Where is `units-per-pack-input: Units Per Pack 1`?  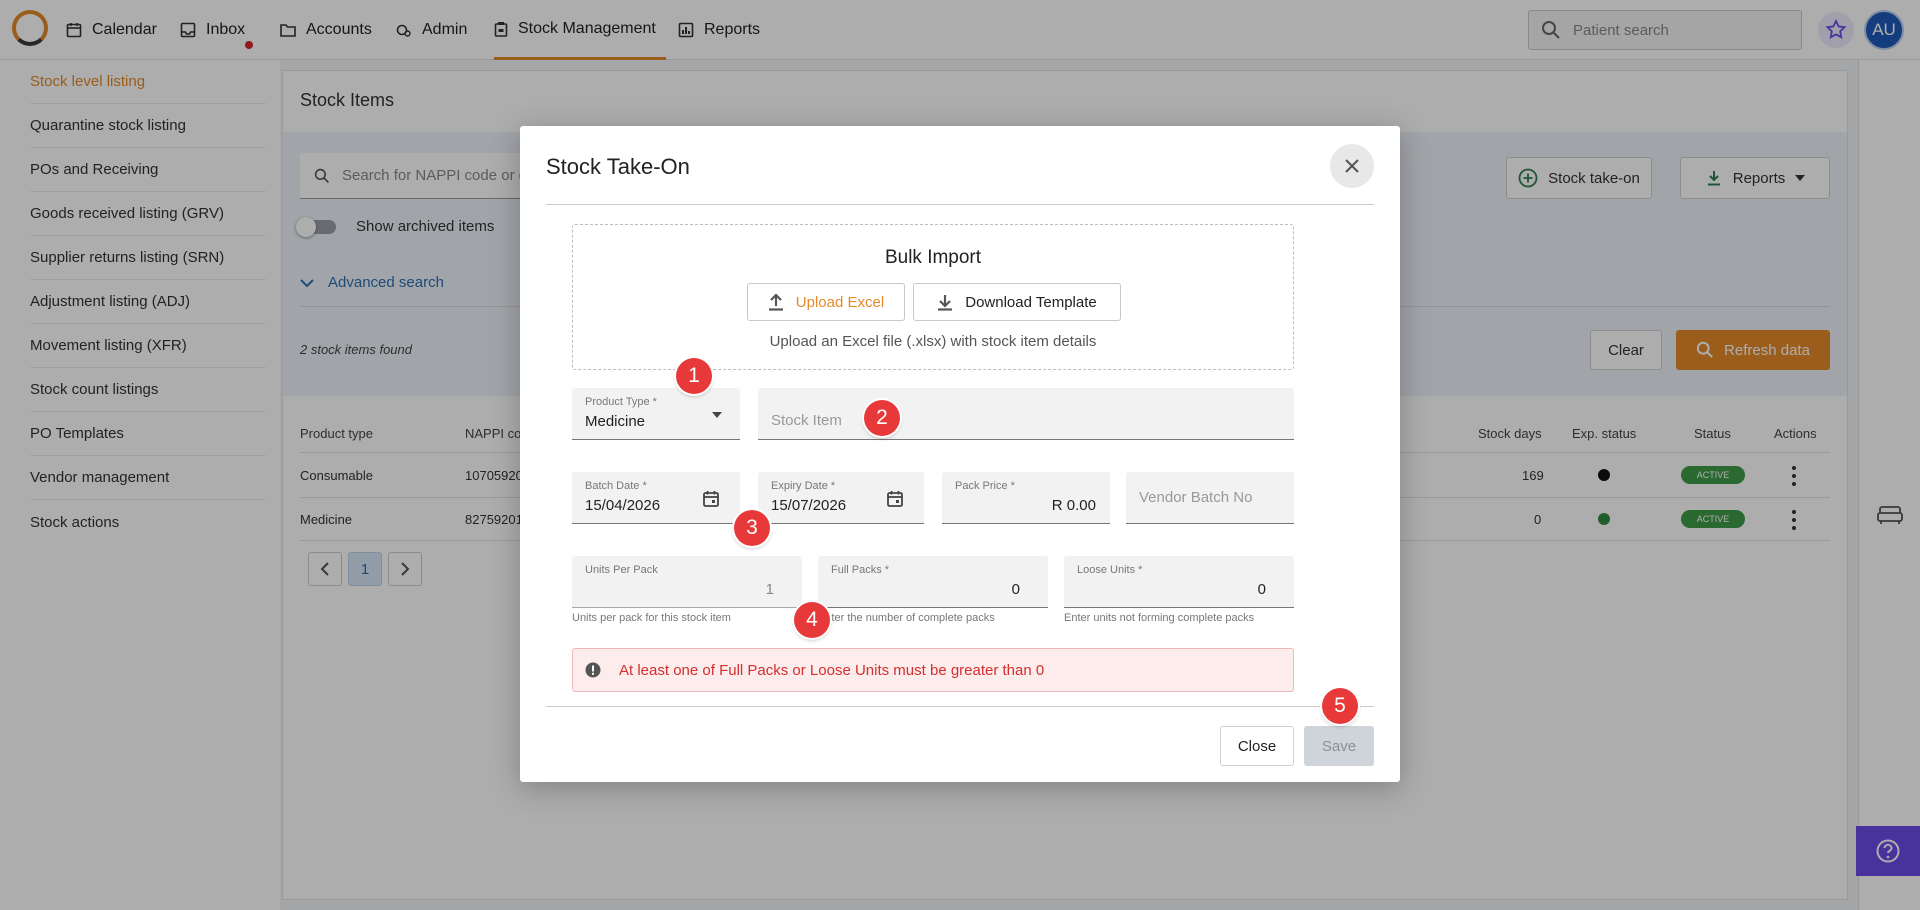 units-per-pack-input: Units Per Pack 1 is located at coordinates (687, 582).